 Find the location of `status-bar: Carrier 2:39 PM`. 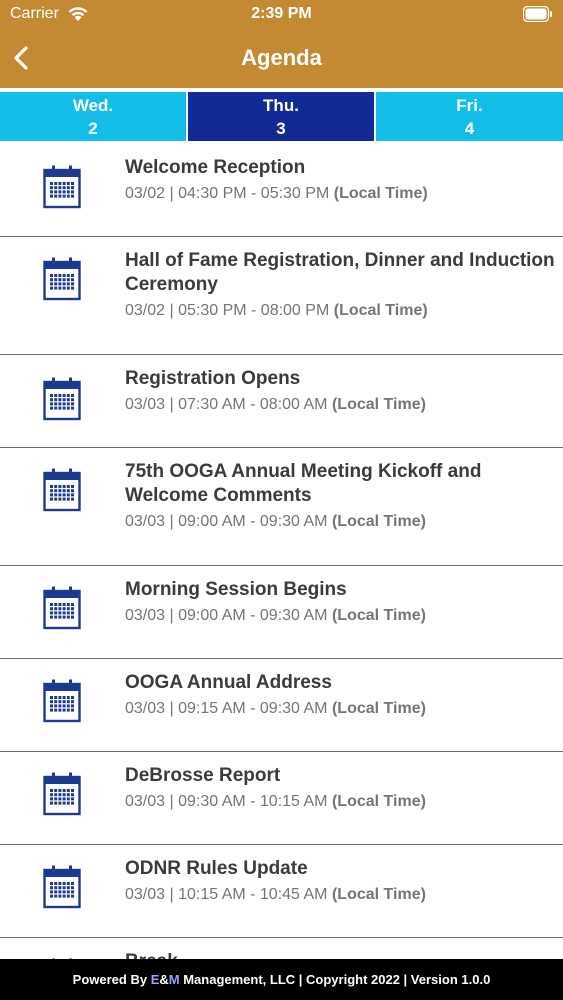

status-bar: Carrier 2:39 PM is located at coordinates (281, 15).